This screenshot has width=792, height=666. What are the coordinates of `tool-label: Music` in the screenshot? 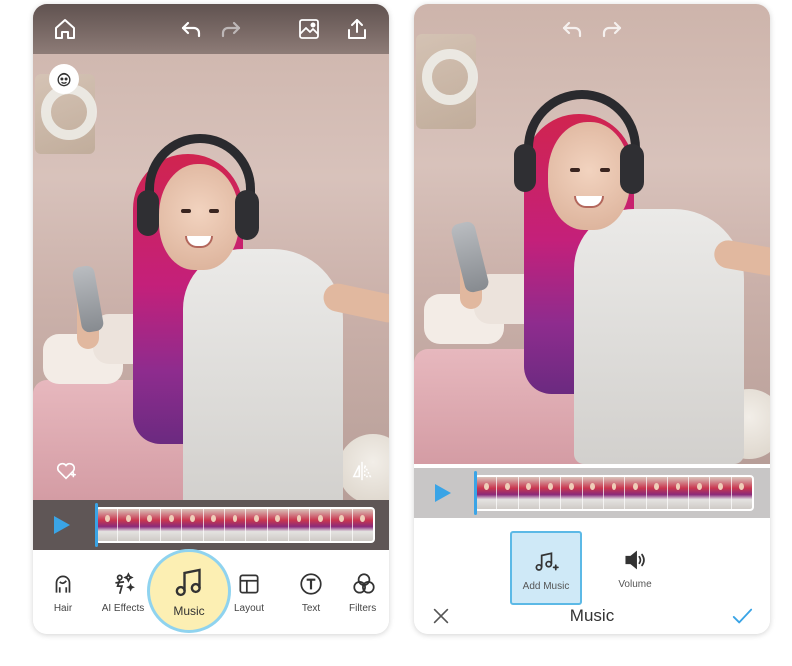 It's located at (189, 611).